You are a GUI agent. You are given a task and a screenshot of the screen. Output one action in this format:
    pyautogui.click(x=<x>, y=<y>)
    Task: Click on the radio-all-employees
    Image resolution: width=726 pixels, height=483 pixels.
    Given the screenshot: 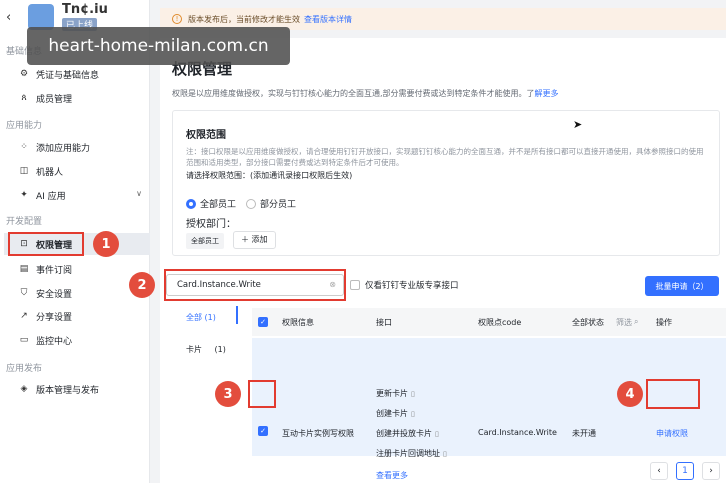 What is the action you would take?
    pyautogui.click(x=191, y=203)
    